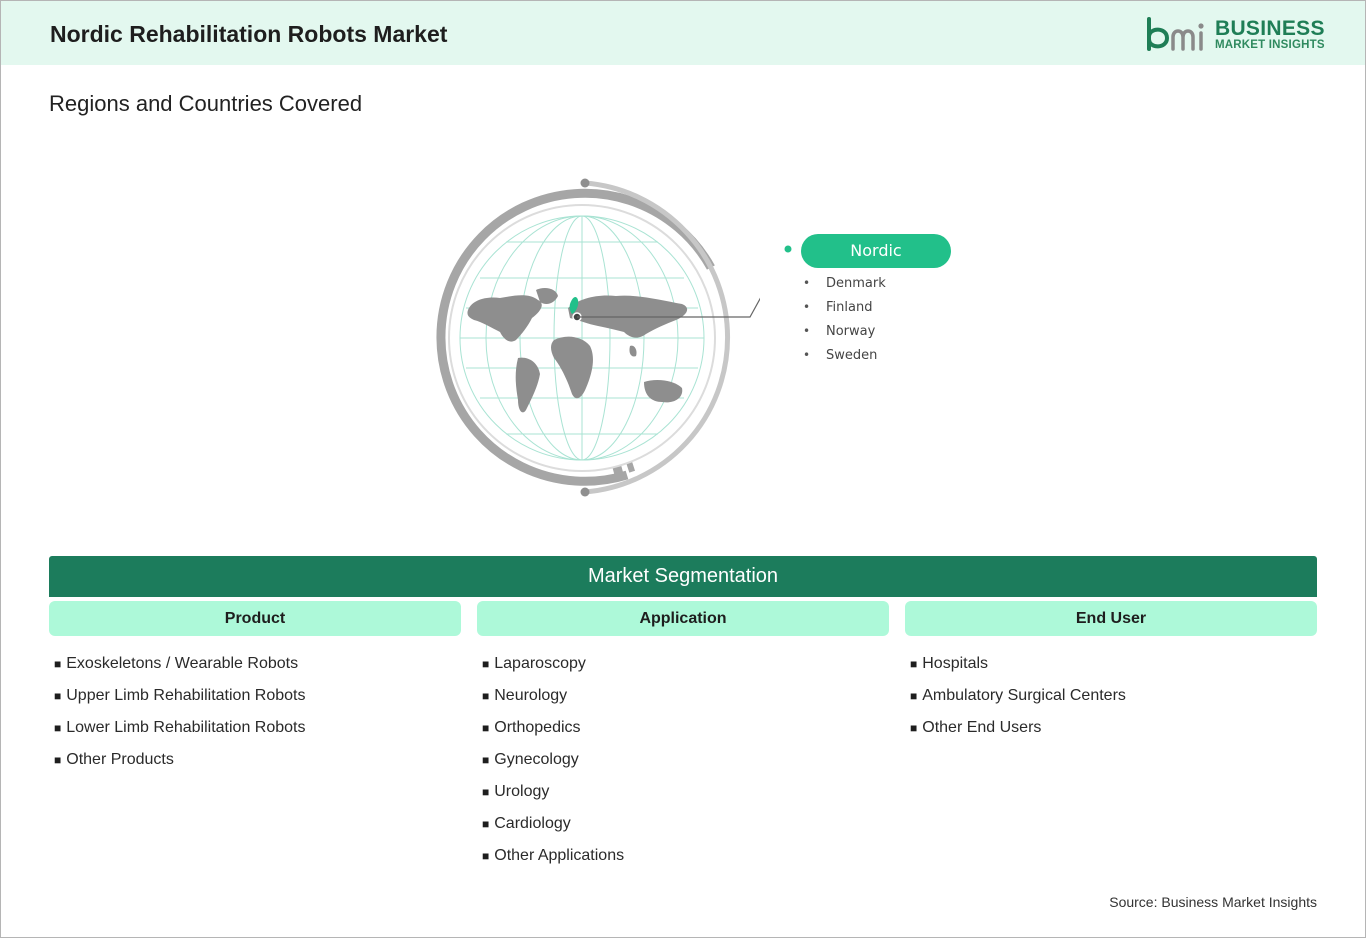  I want to click on connector-dot, so click(788, 249).